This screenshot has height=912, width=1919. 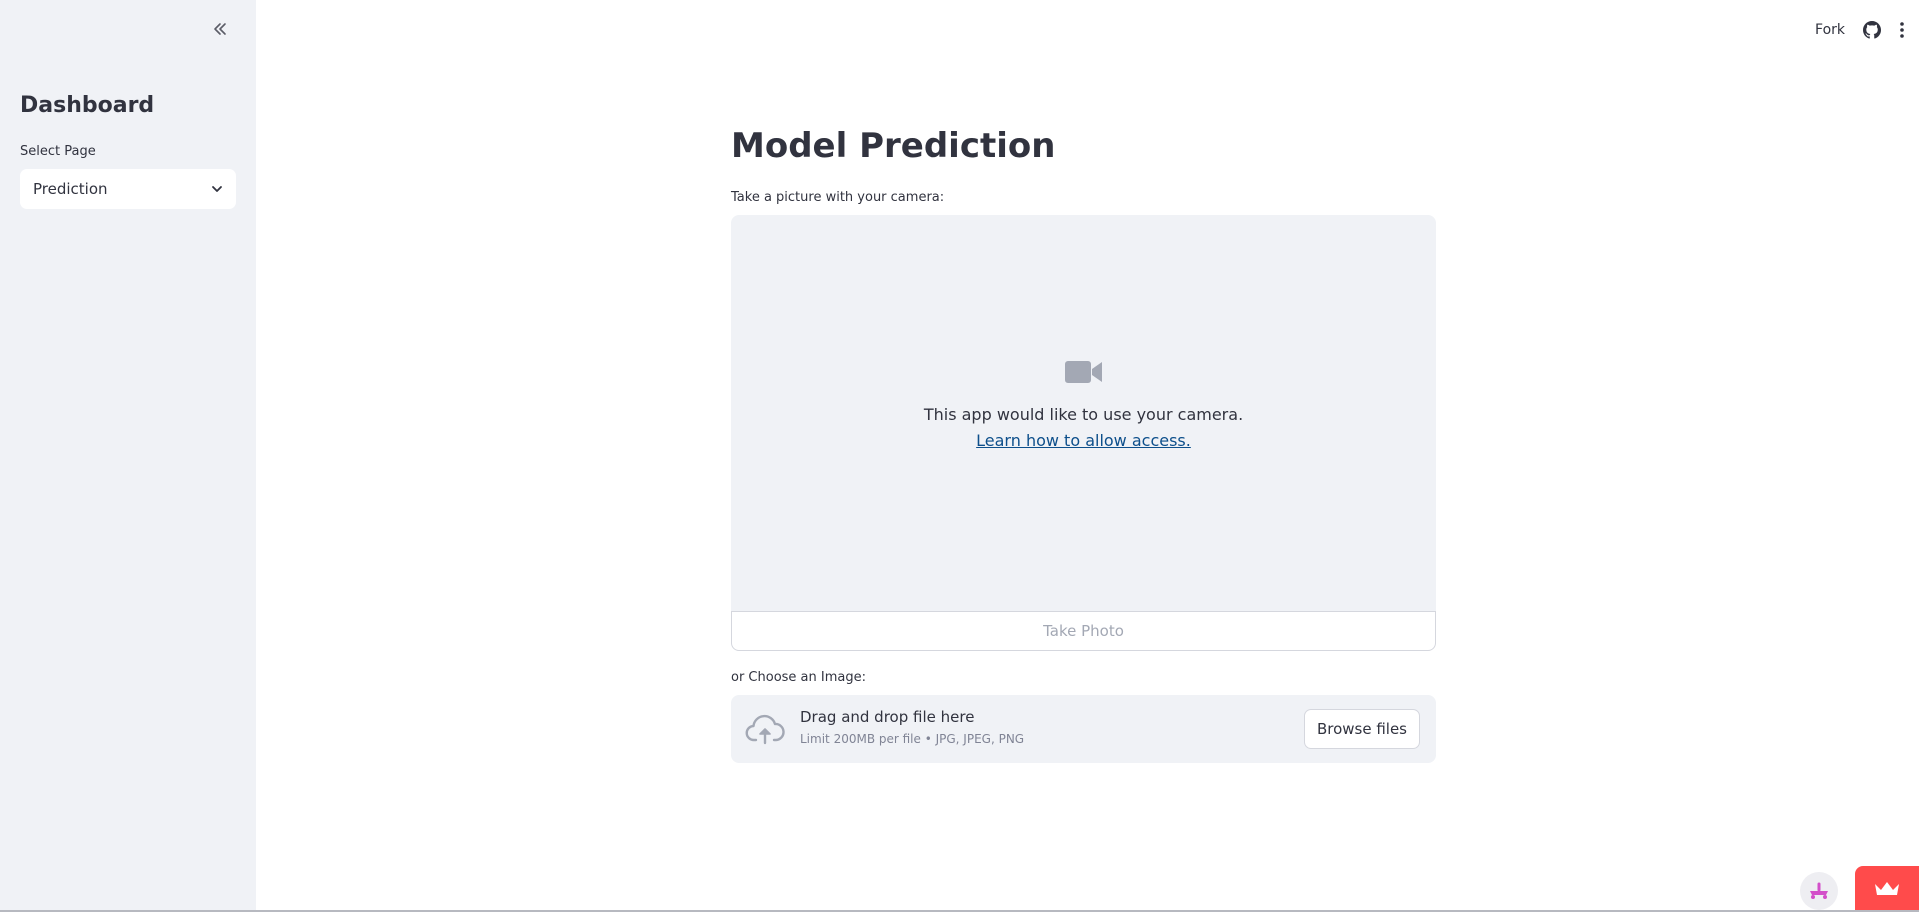 What do you see at coordinates (128, 189) in the screenshot?
I see `select-page-dropdown: Prediction` at bounding box center [128, 189].